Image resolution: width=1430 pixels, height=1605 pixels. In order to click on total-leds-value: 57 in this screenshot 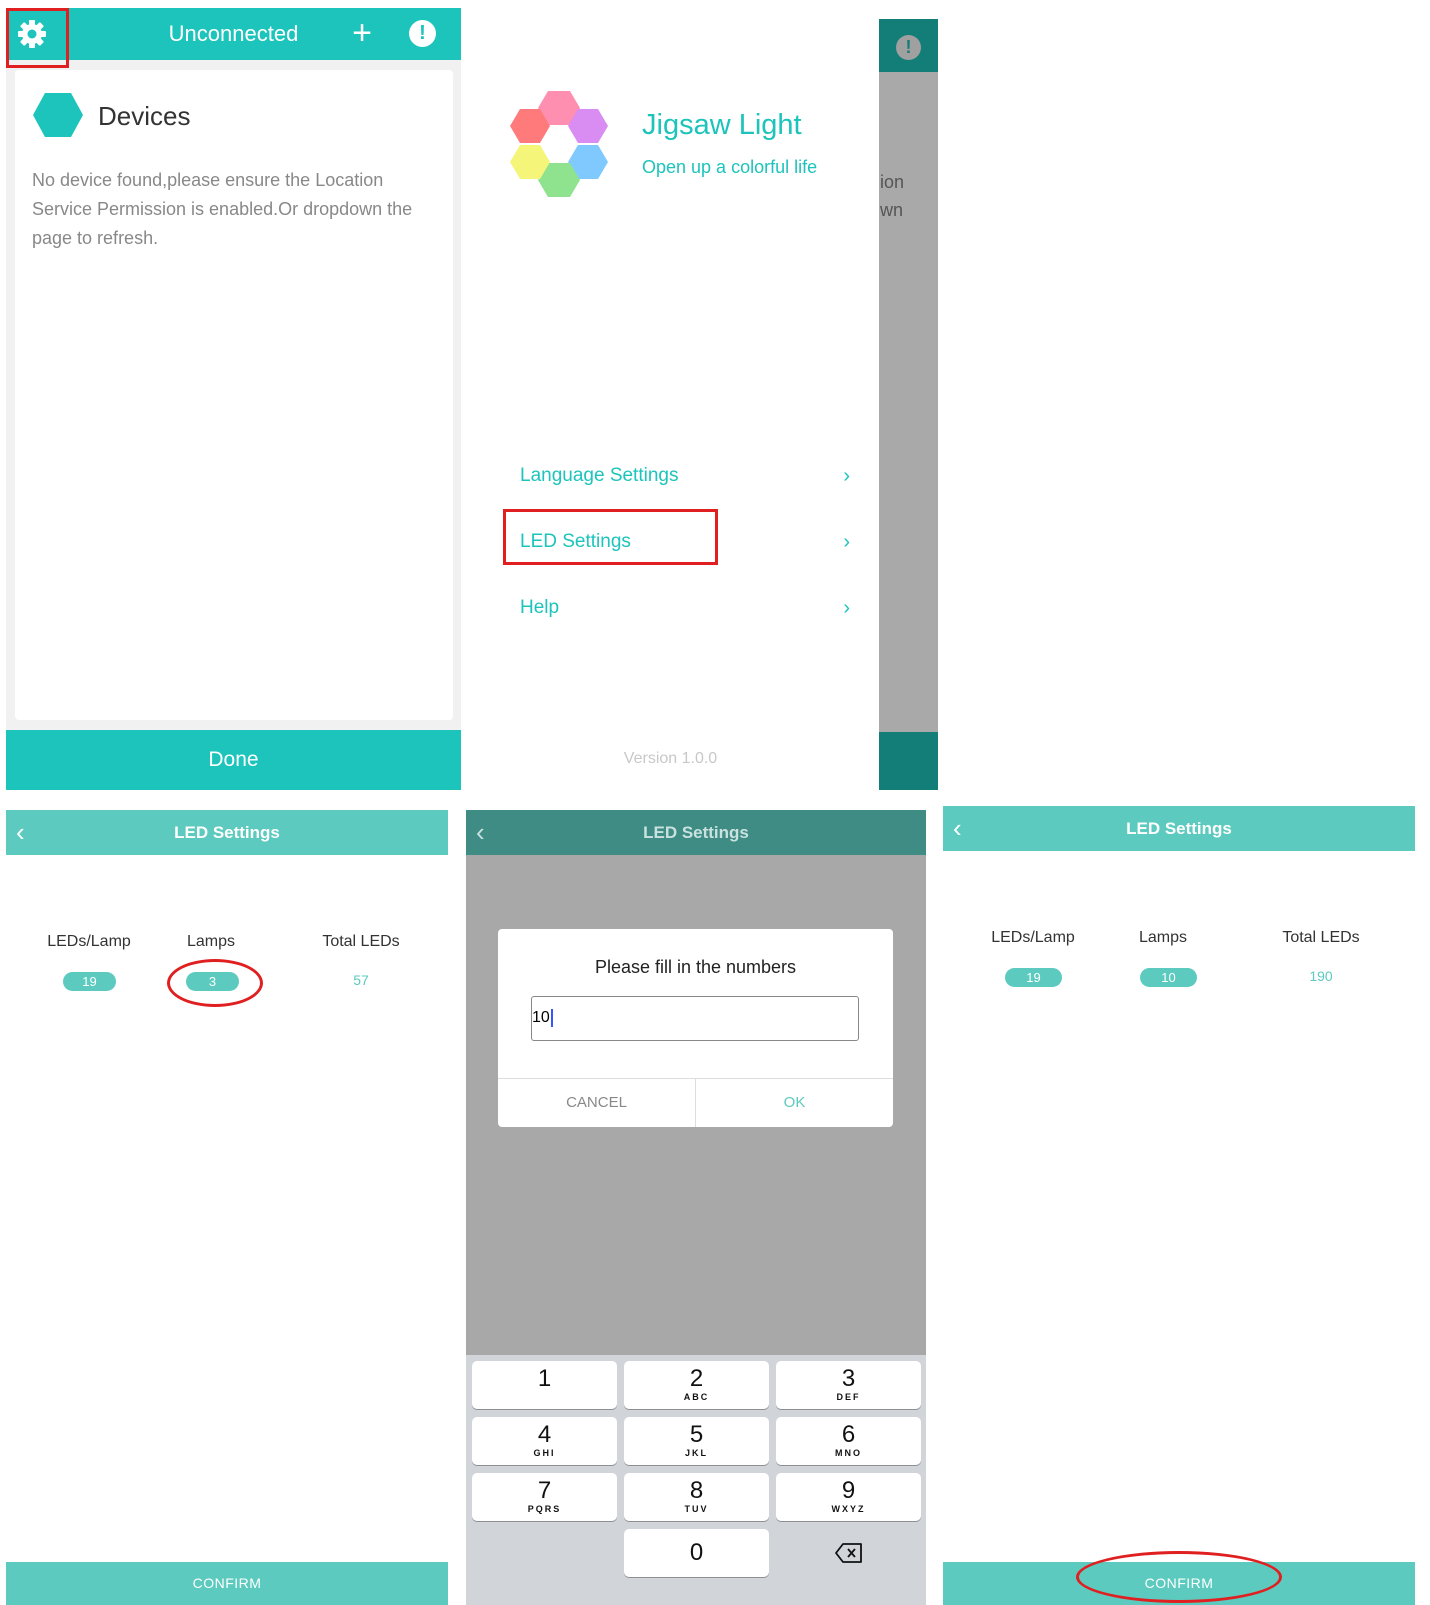, I will do `click(361, 980)`.